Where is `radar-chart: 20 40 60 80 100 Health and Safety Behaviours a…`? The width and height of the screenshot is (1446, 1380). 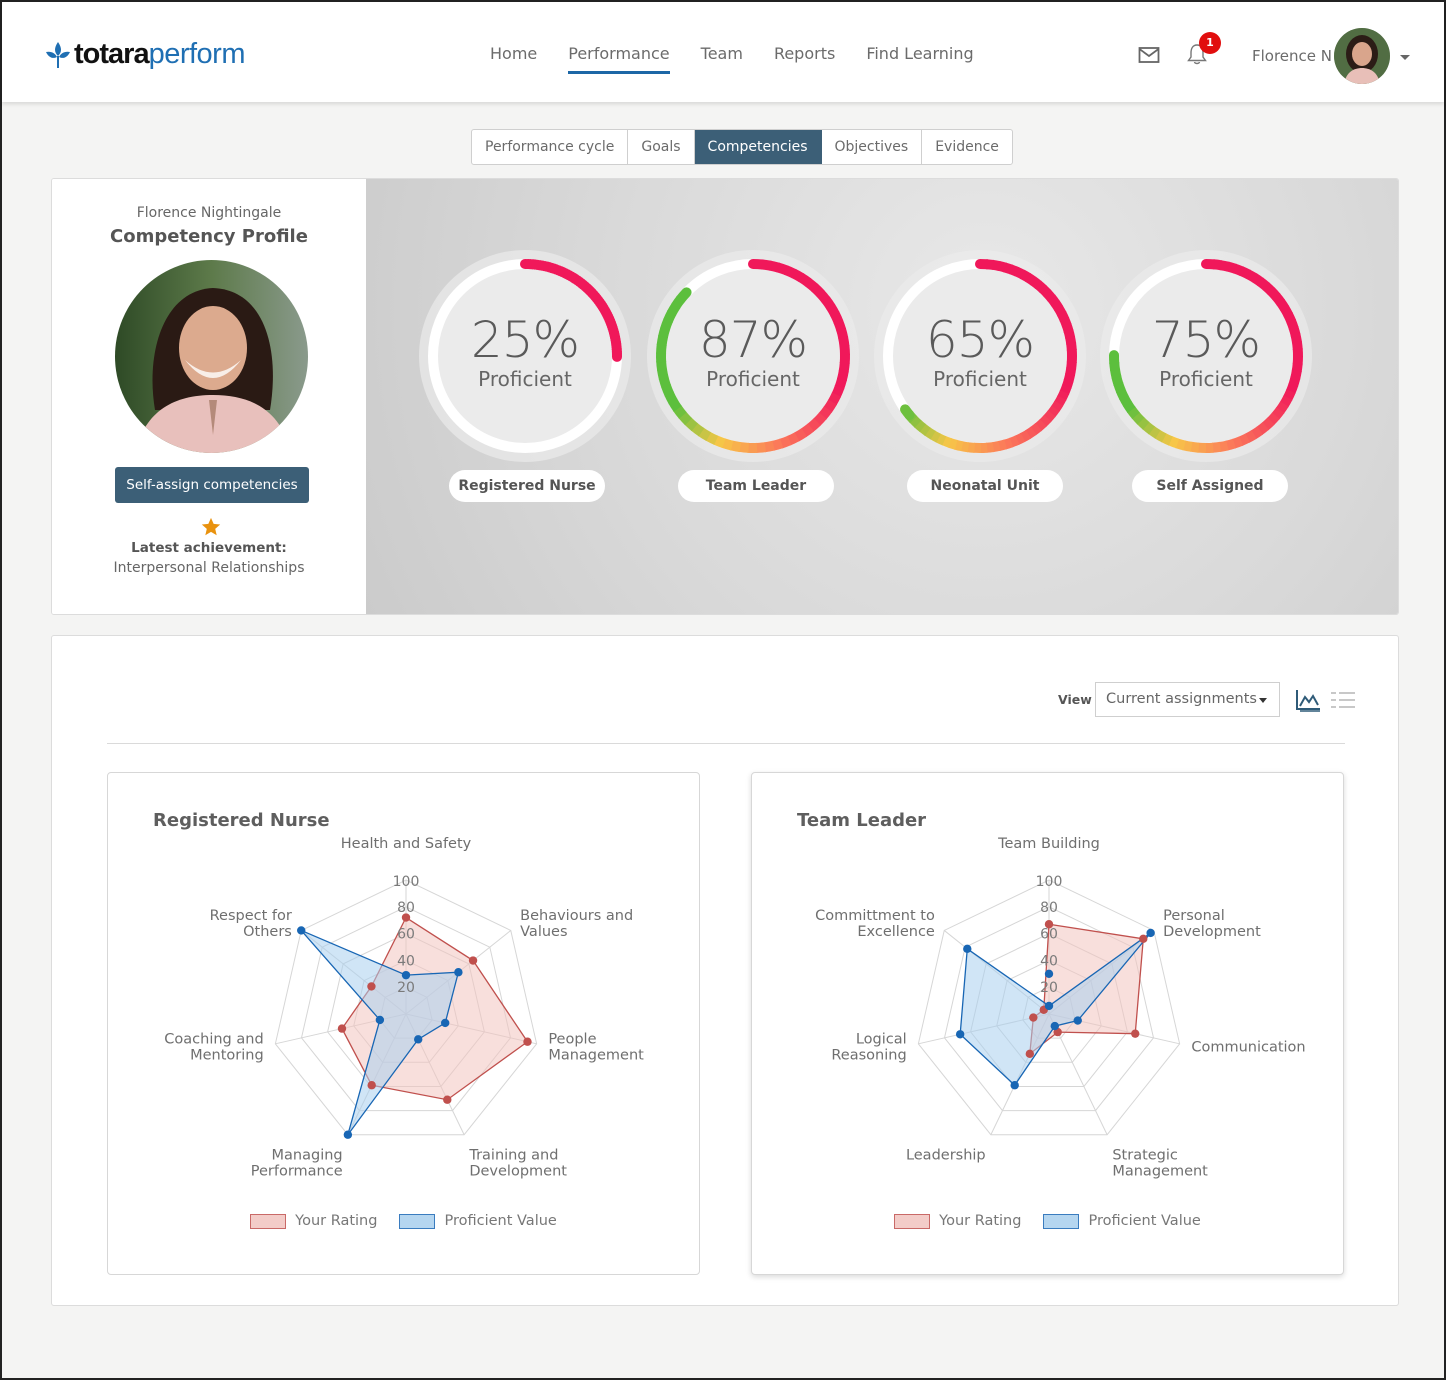
radar-chart: 20 40 60 80 100 Health and Safety Behaviours a… is located at coordinates (404, 1008).